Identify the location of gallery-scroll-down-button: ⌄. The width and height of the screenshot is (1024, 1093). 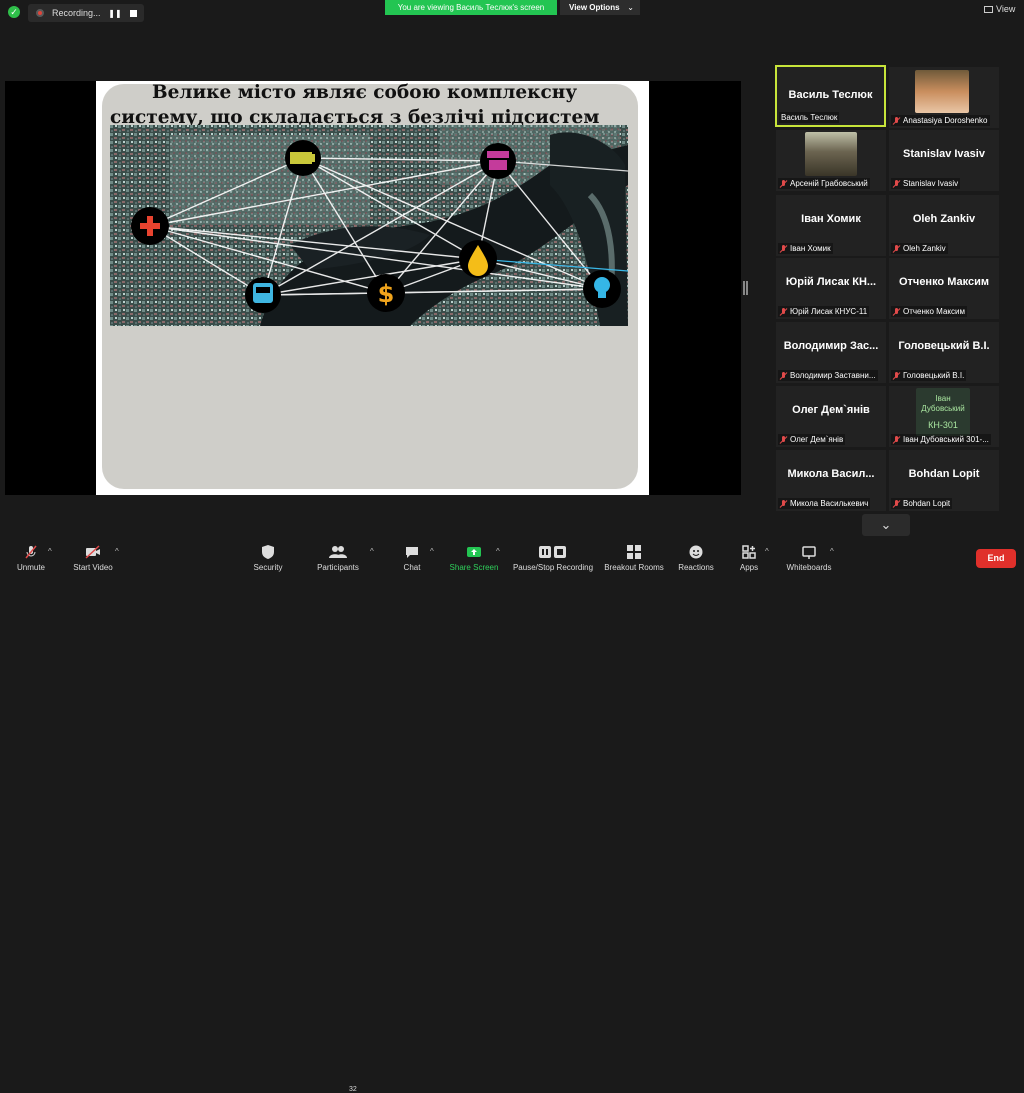
(886, 525).